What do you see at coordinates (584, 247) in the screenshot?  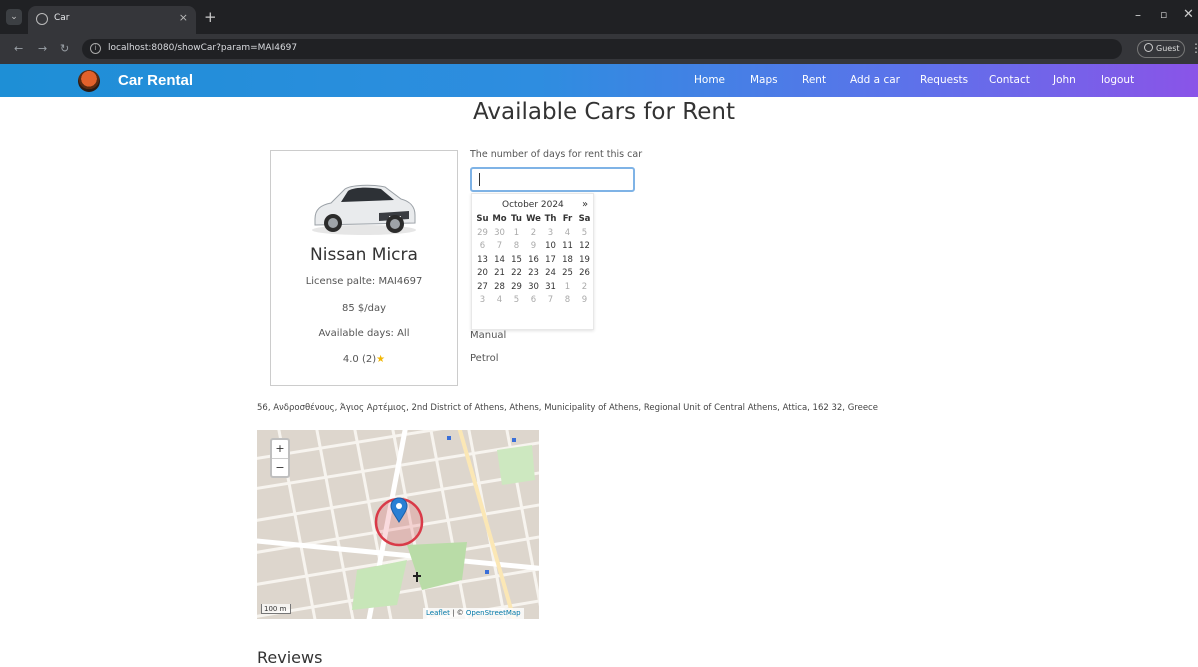 I see `date-cell: 12` at bounding box center [584, 247].